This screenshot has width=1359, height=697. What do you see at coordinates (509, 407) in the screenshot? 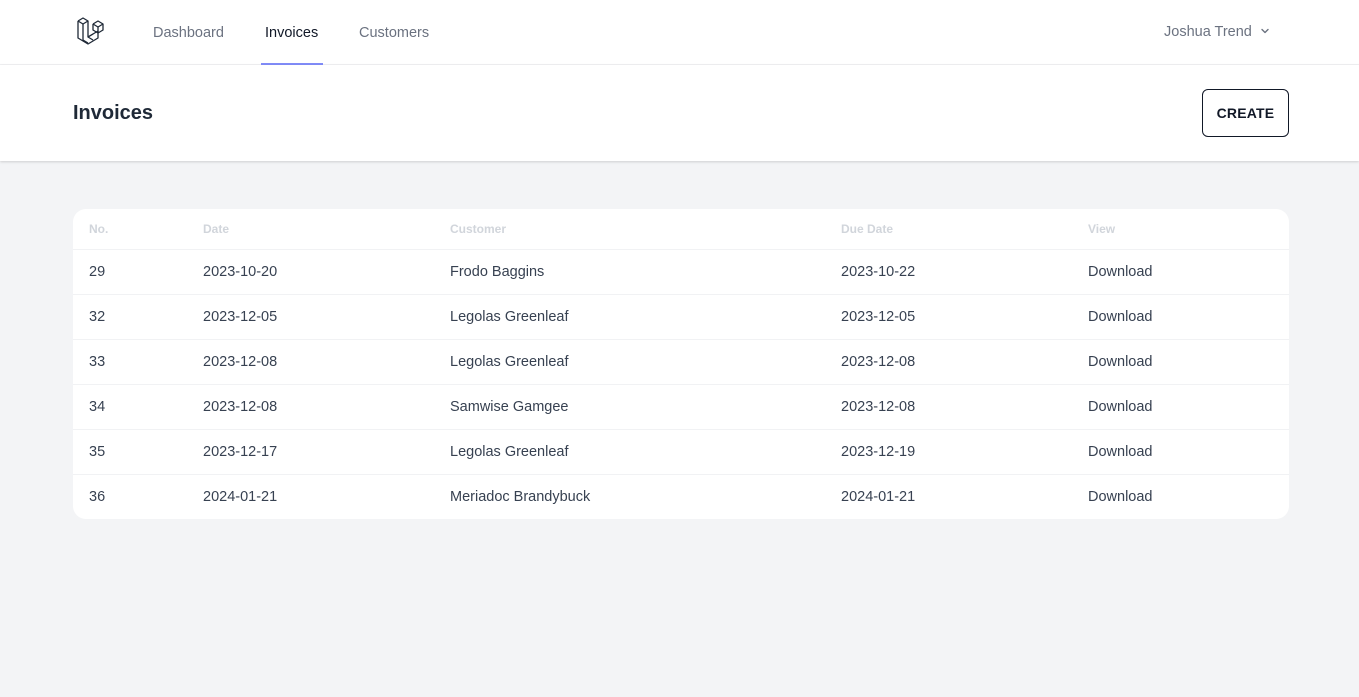
I see `invoice-customer: Samwise Gamgee` at bounding box center [509, 407].